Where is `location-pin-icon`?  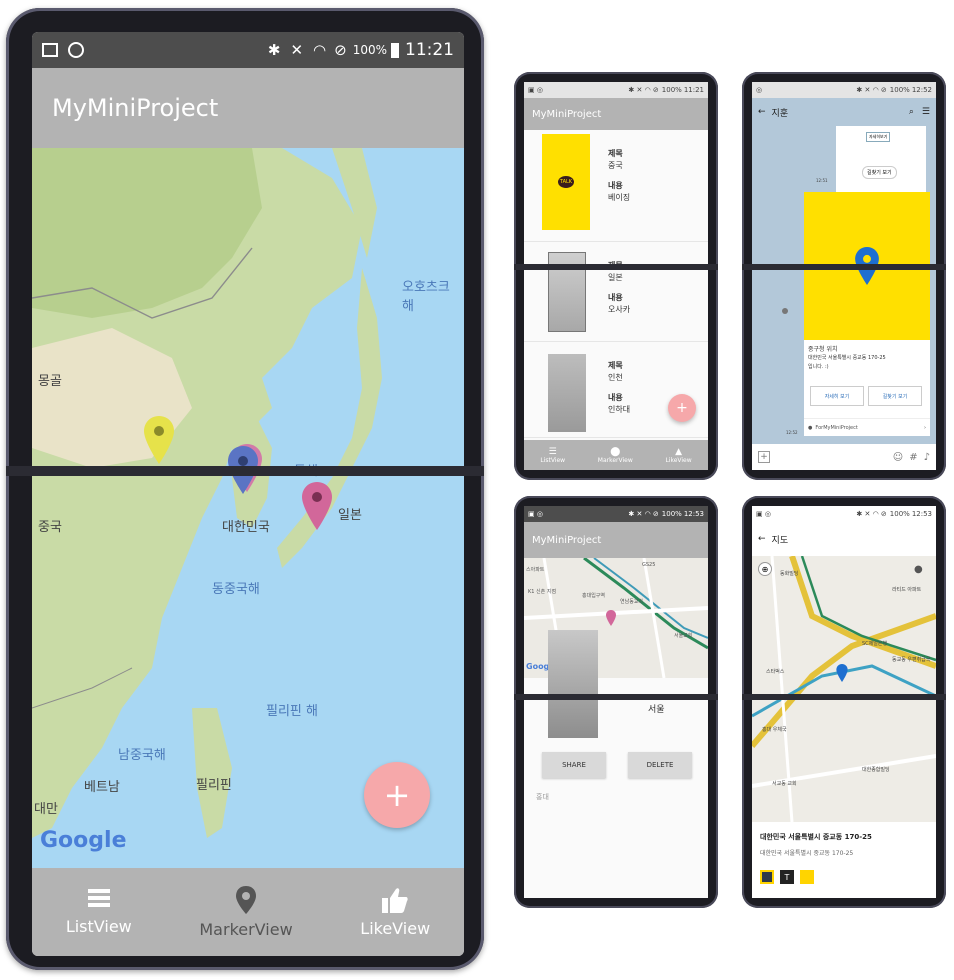 location-pin-icon is located at coordinates (246, 899).